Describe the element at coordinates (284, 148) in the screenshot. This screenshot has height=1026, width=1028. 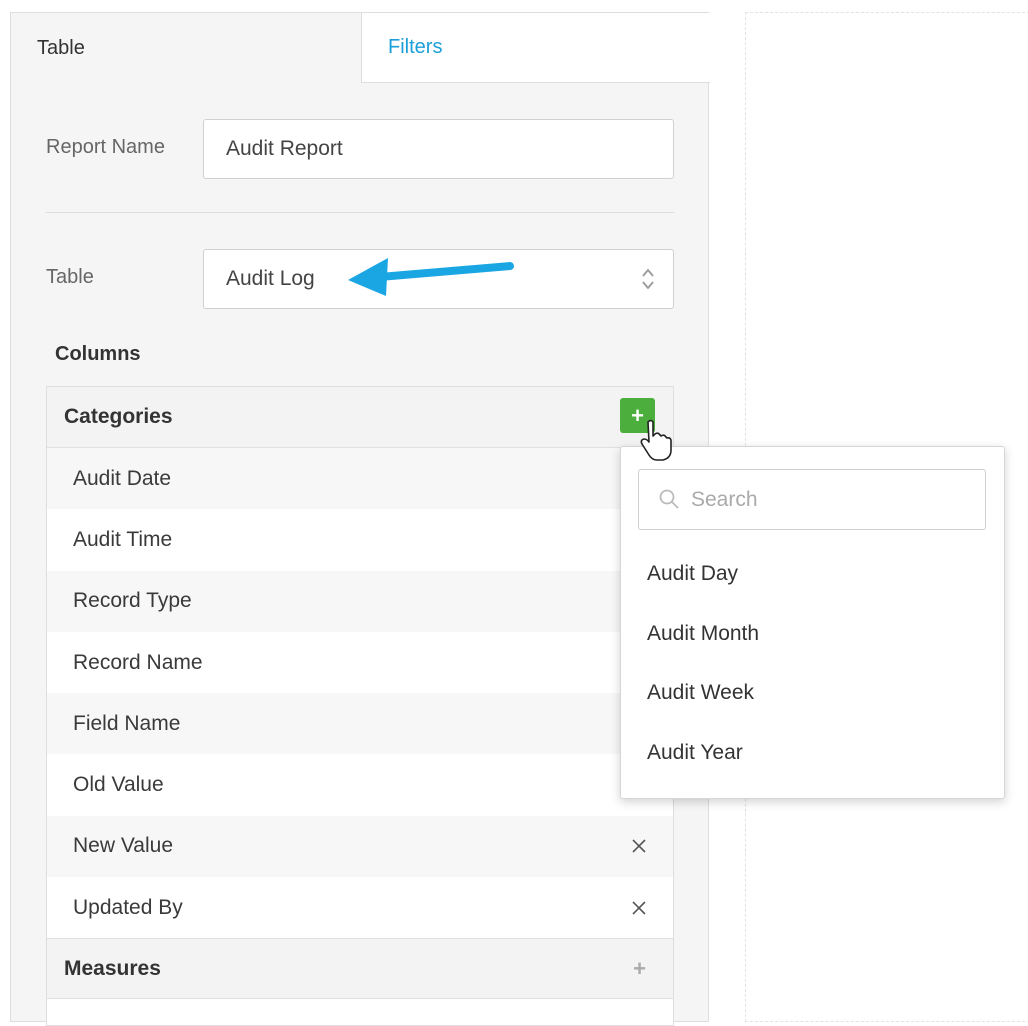
I see `report-name-value: Audit Report` at that location.